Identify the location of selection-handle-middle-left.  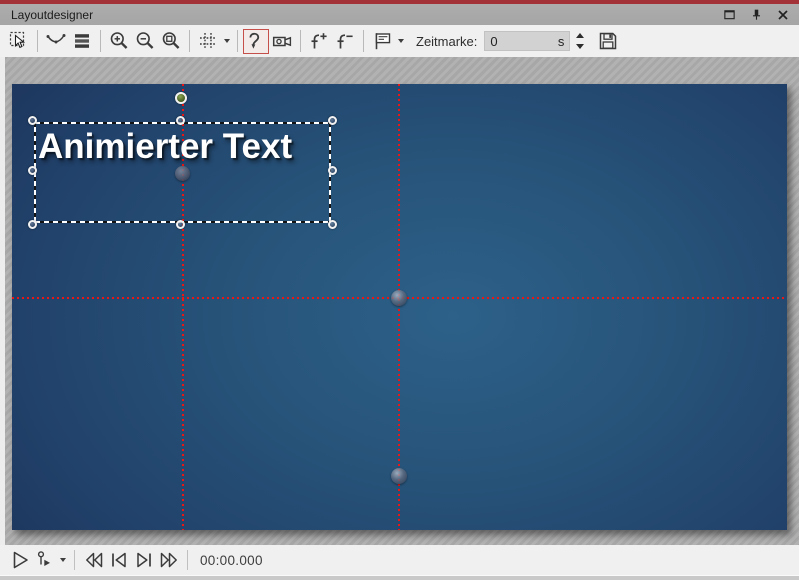
(32, 170).